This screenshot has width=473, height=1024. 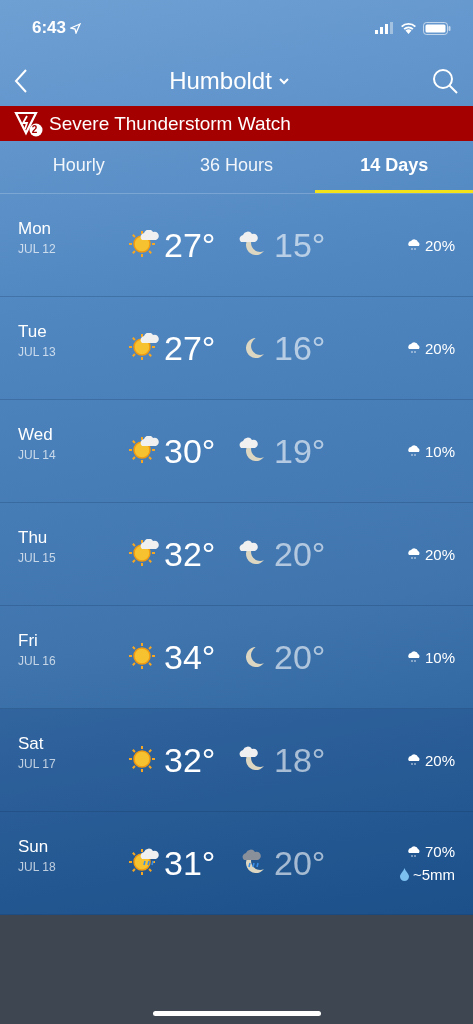 I want to click on alert-count: 2, so click(x=34, y=129).